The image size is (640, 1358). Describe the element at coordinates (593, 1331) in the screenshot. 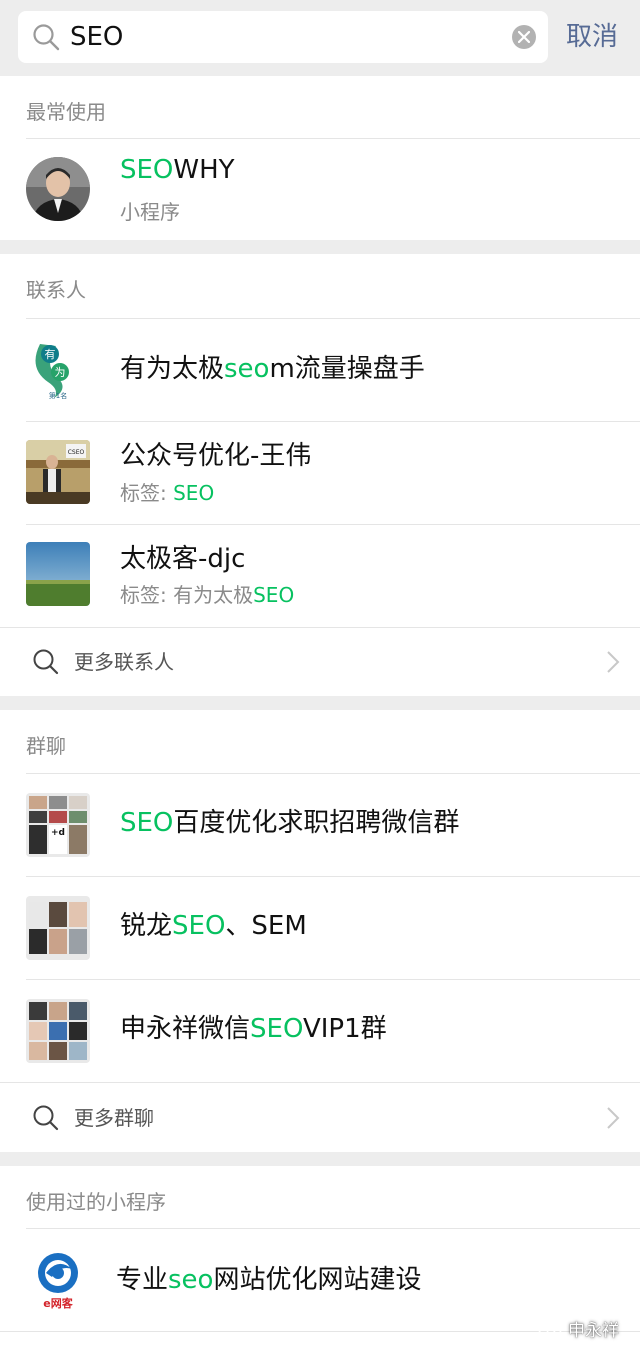

I see `watermark-text: 申永祥` at that location.